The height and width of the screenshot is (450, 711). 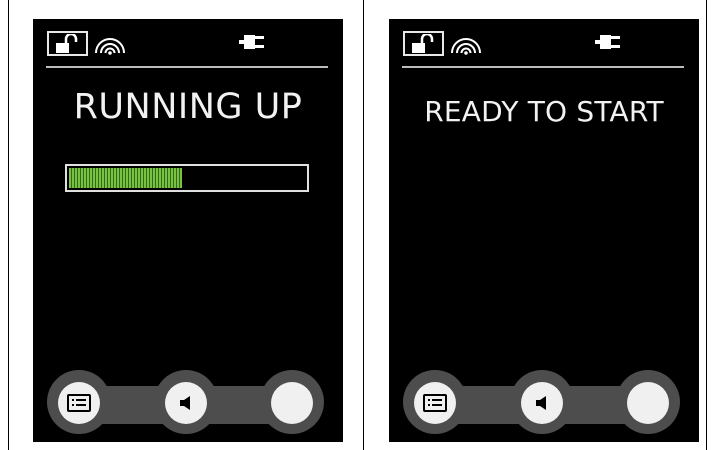 What do you see at coordinates (363, 225) in the screenshot?
I see `frame-center-divider` at bounding box center [363, 225].